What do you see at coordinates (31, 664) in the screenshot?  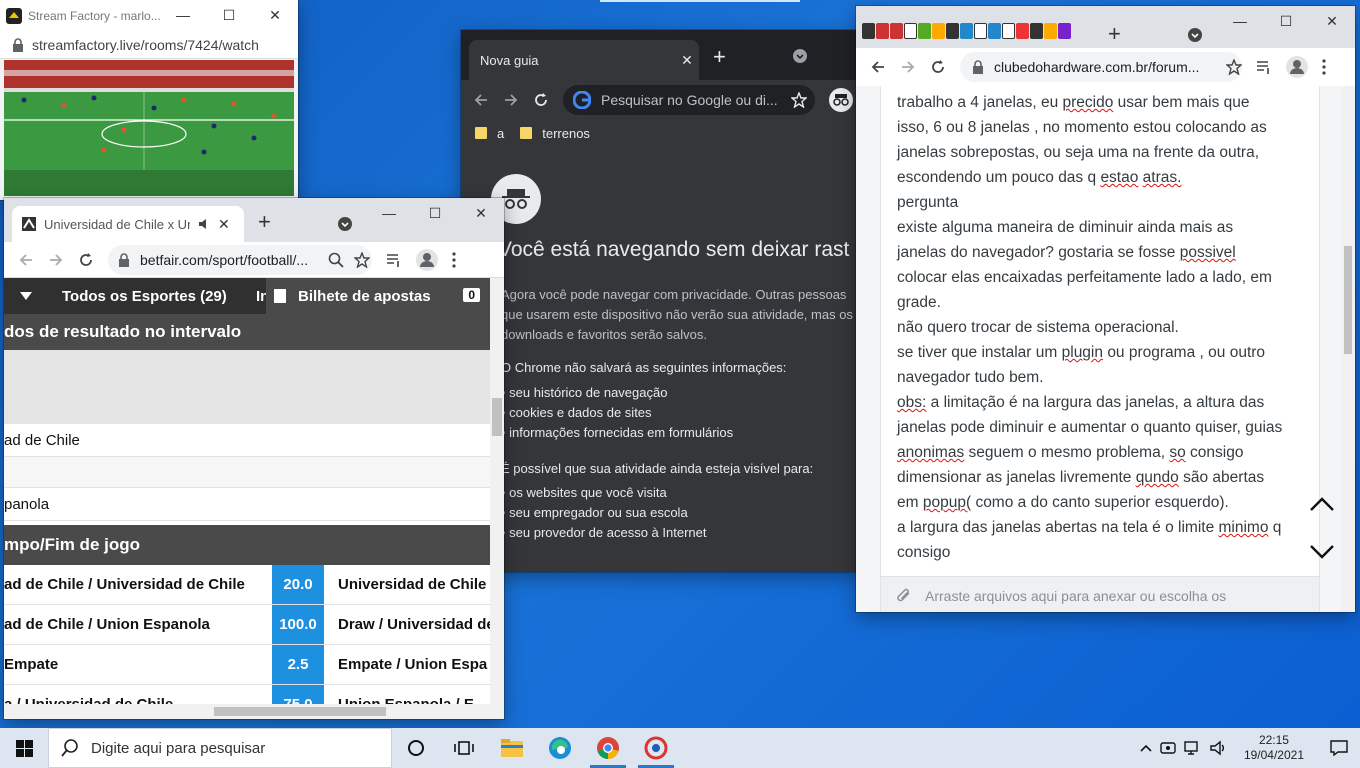 I see `selection-name: Empate` at bounding box center [31, 664].